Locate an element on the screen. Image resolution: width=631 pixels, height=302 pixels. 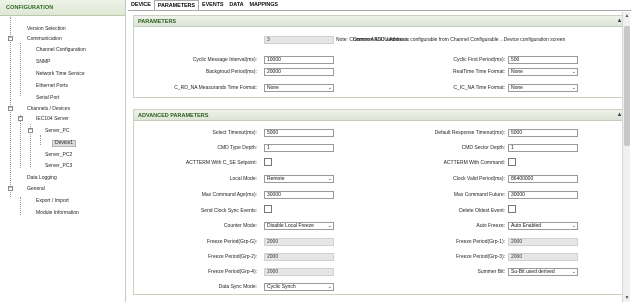
realtime-format-label: RealTime Time Format: is located at coordinates (478, 72).